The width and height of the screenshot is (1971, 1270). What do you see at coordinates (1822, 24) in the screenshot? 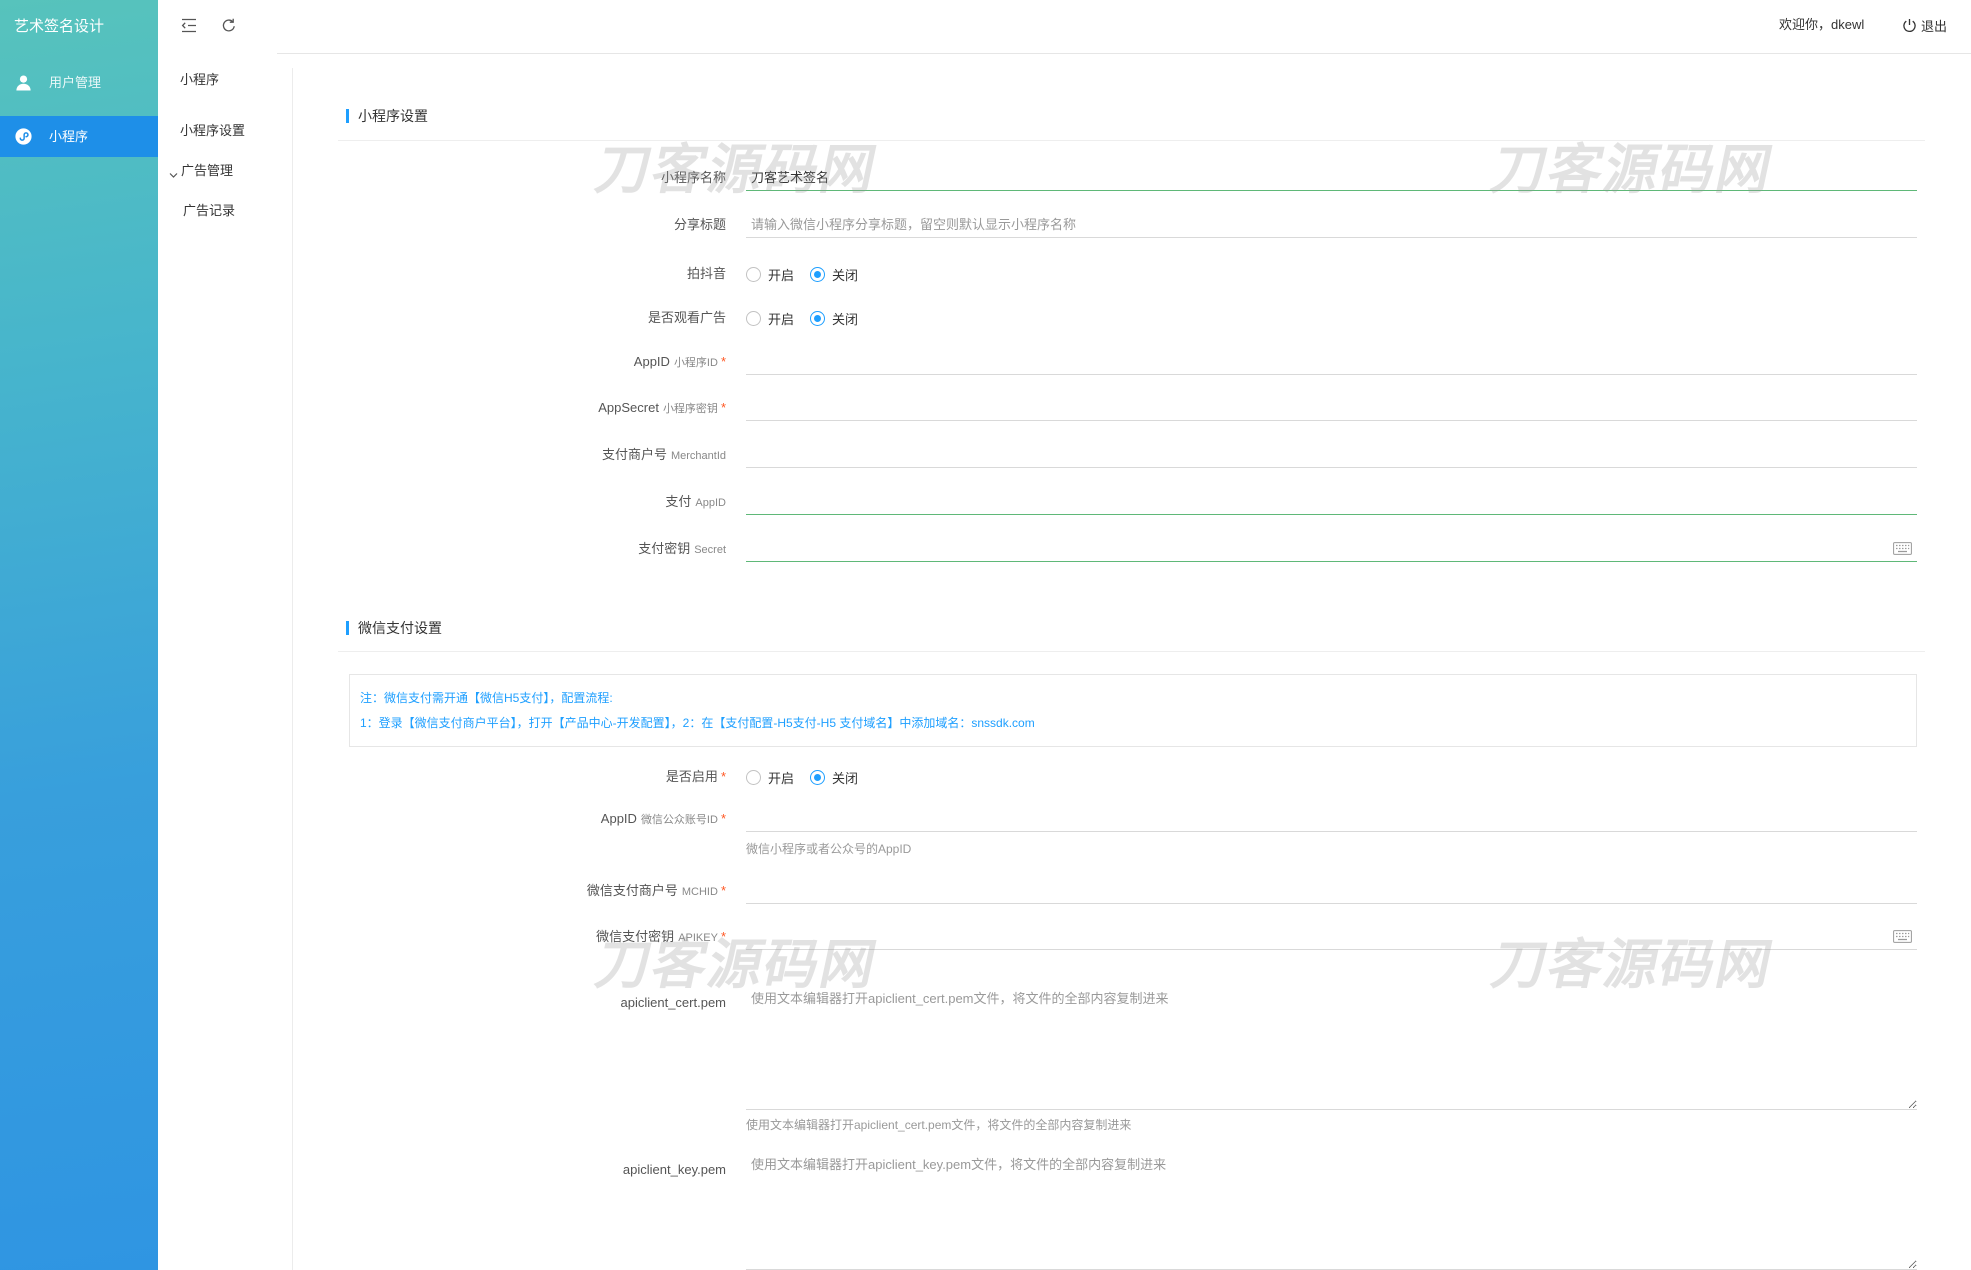
I see `welcome-text: 欢迎你，dkewl` at bounding box center [1822, 24].